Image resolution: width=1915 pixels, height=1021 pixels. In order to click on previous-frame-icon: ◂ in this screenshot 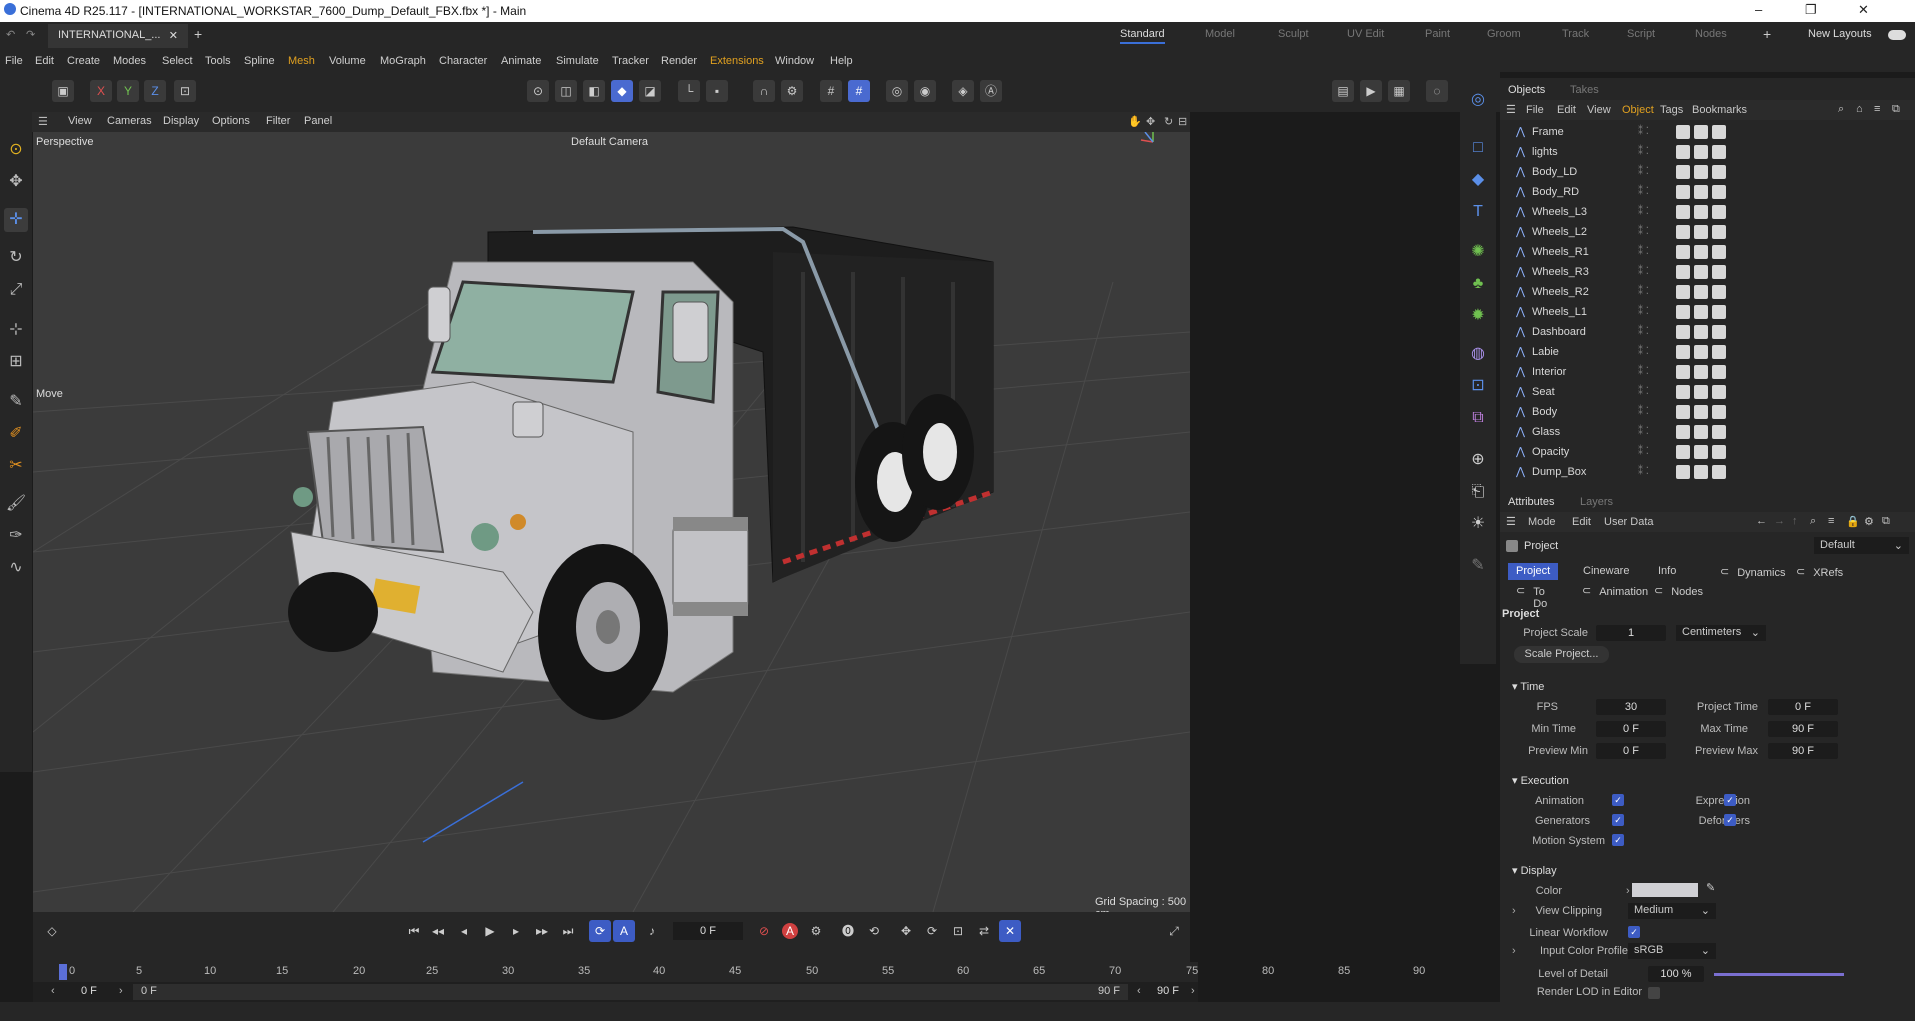, I will do `click(464, 931)`.